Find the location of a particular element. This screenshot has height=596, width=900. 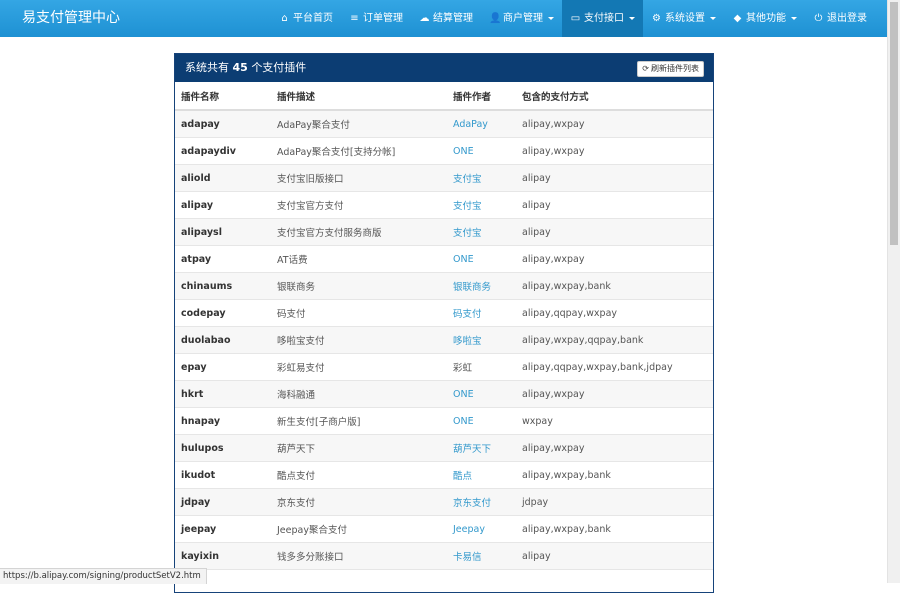

nav-item-0: ⌂平台首页 is located at coordinates (306, 18).